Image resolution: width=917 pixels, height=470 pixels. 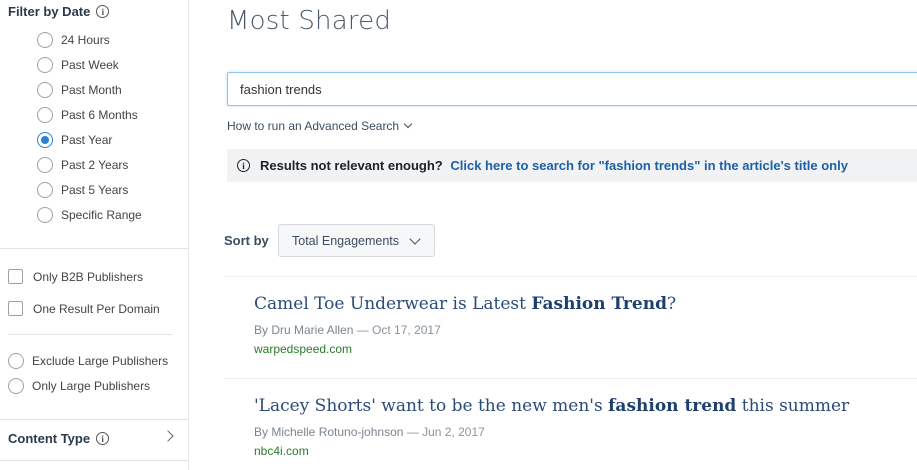 I want to click on sort-label: Sort by, so click(x=246, y=240).